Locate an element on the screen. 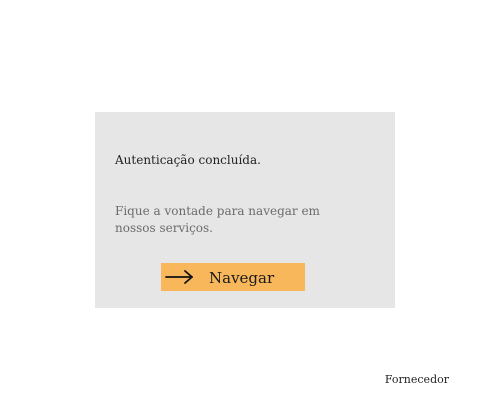 This screenshot has width=480, height=402. navigate-button: Navegar is located at coordinates (233, 277).